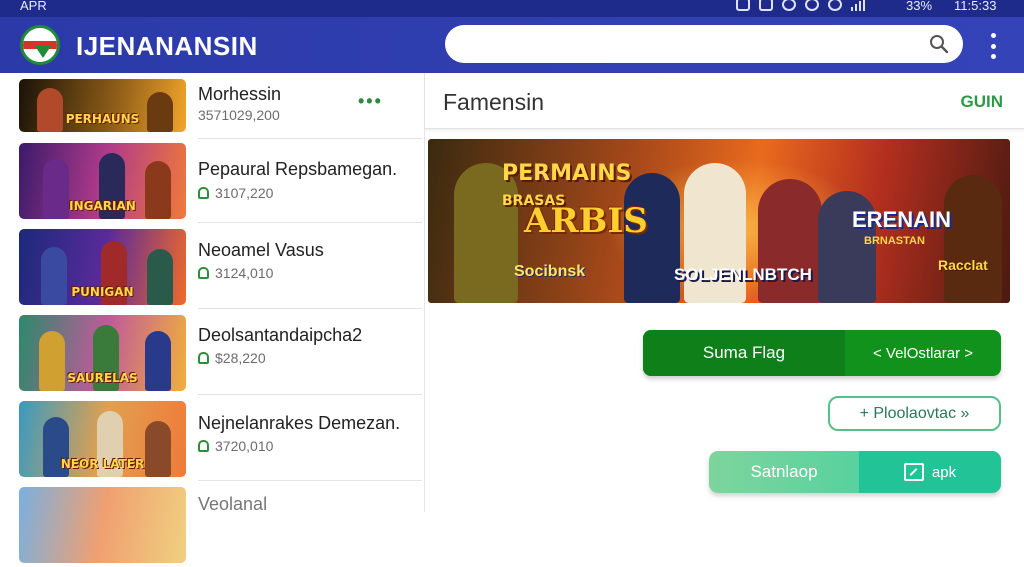 Image resolution: width=1024 pixels, height=567 pixels. Describe the element at coordinates (261, 250) in the screenshot. I see `item-title: Neoamel Vasus` at that location.